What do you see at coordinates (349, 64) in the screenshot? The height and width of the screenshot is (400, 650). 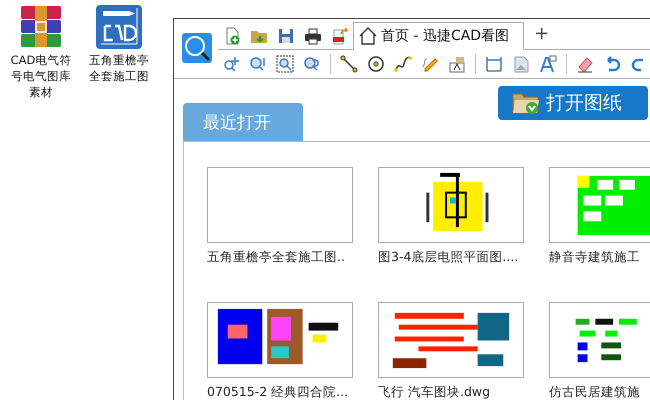 I see `line-icon` at bounding box center [349, 64].